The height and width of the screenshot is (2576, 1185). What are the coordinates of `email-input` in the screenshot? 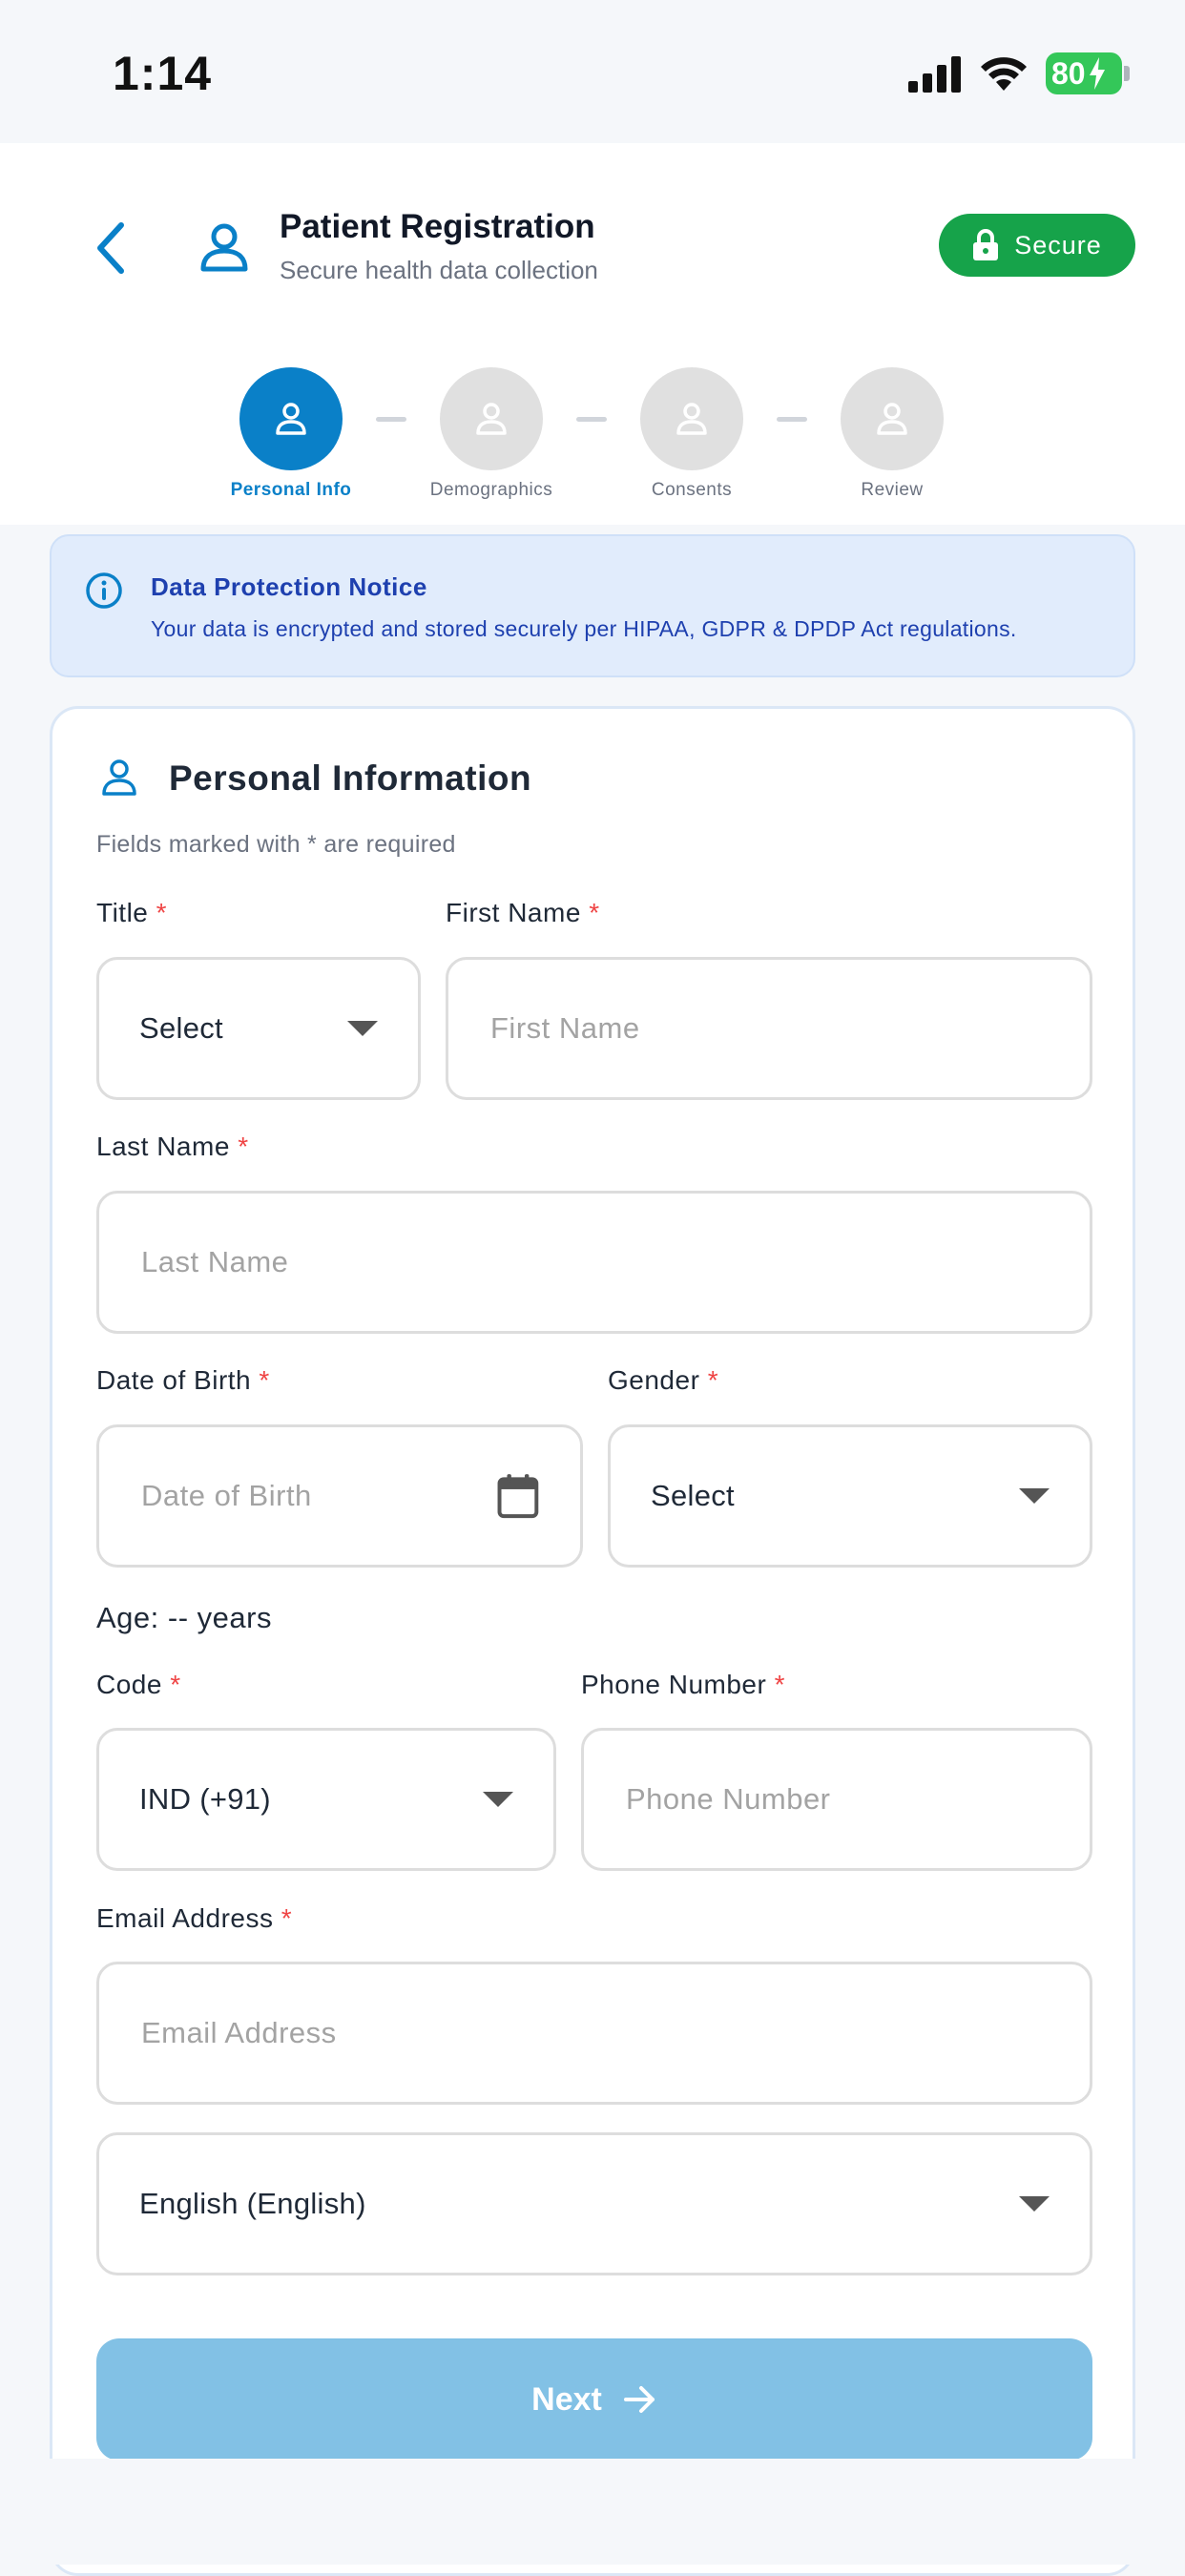 It's located at (595, 2033).